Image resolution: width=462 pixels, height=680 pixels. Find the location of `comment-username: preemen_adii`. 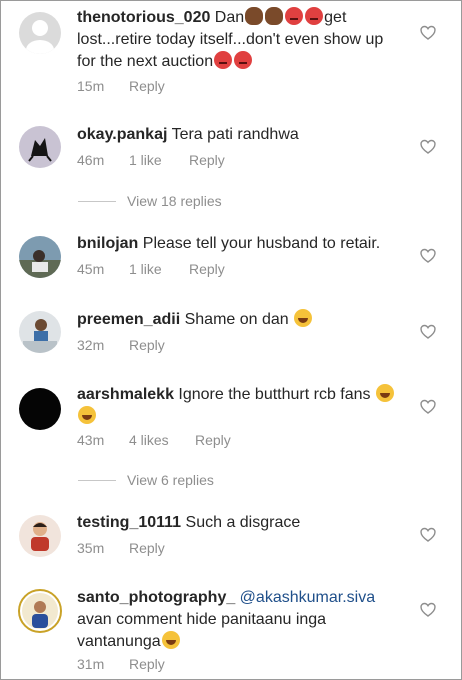

comment-username: preemen_adii is located at coordinates (128, 319).